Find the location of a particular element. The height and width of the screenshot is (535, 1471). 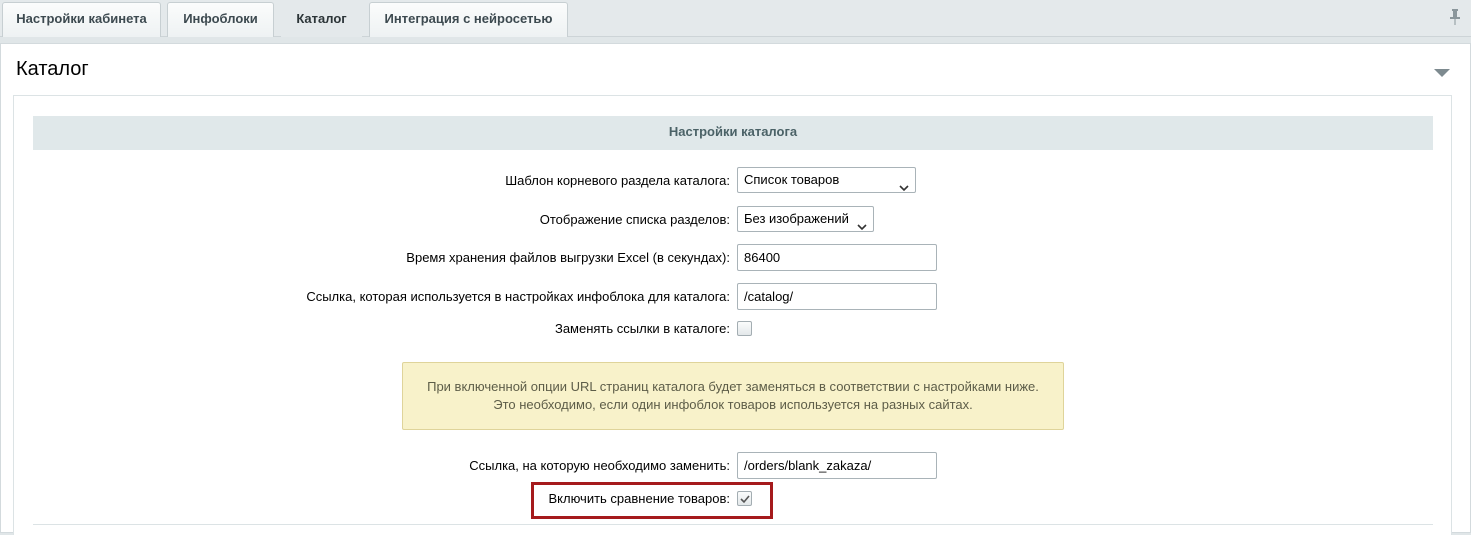

replace-target-label: Ссылка, на которую необходимо заменить: is located at coordinates (599, 465).